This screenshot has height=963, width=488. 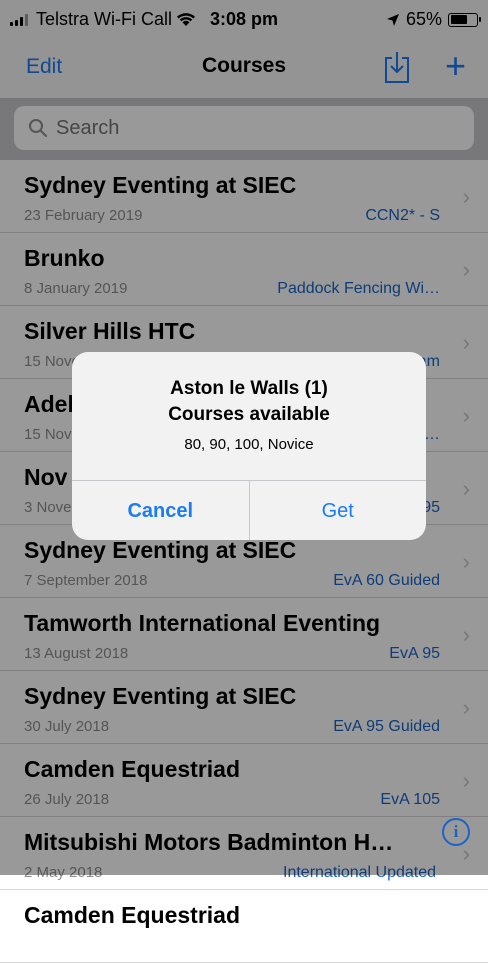 I want to click on cancel-button: Cancel, so click(x=161, y=510).